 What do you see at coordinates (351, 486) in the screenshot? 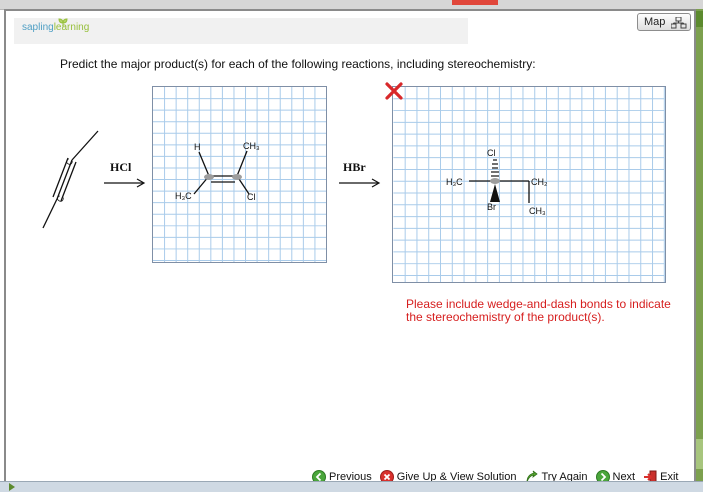
I see `bottom-status-strip` at bounding box center [351, 486].